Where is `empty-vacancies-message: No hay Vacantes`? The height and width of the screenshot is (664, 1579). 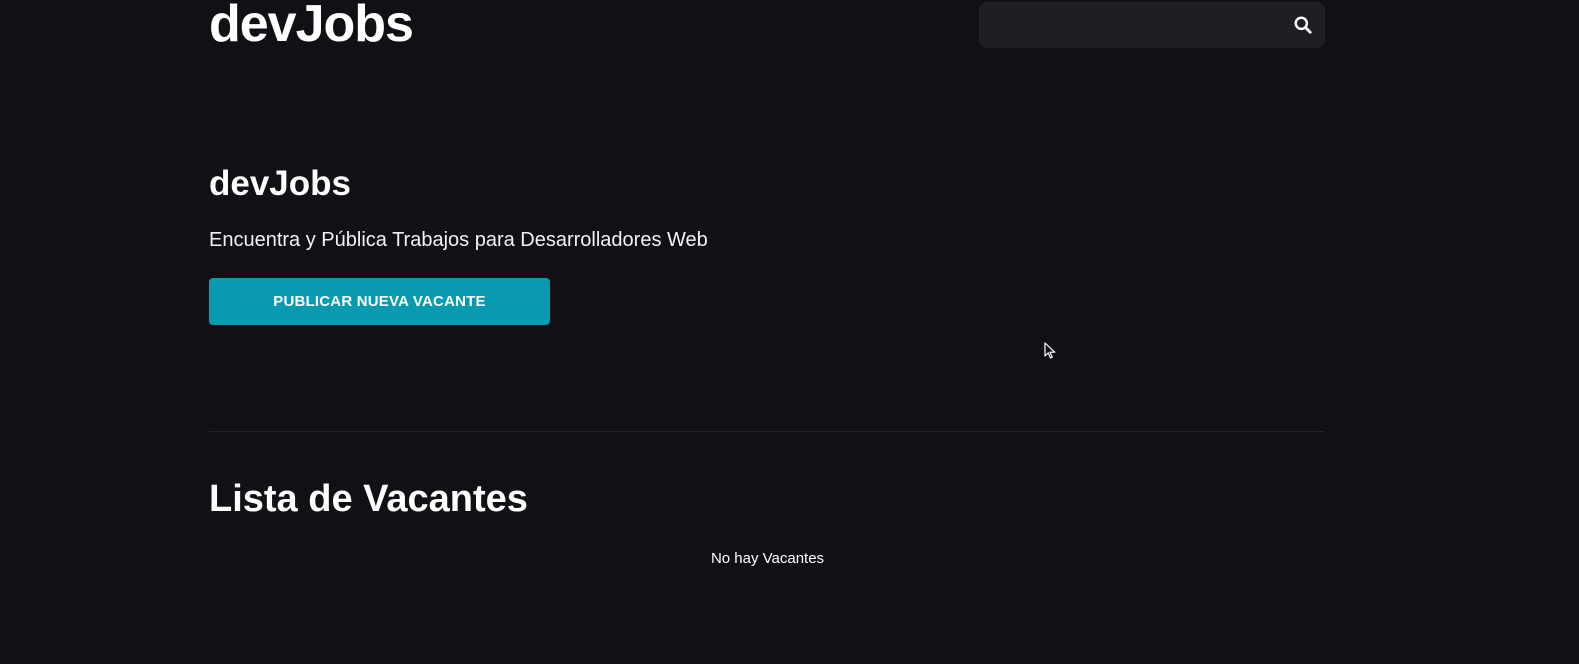
empty-vacancies-message: No hay Vacantes is located at coordinates (767, 558).